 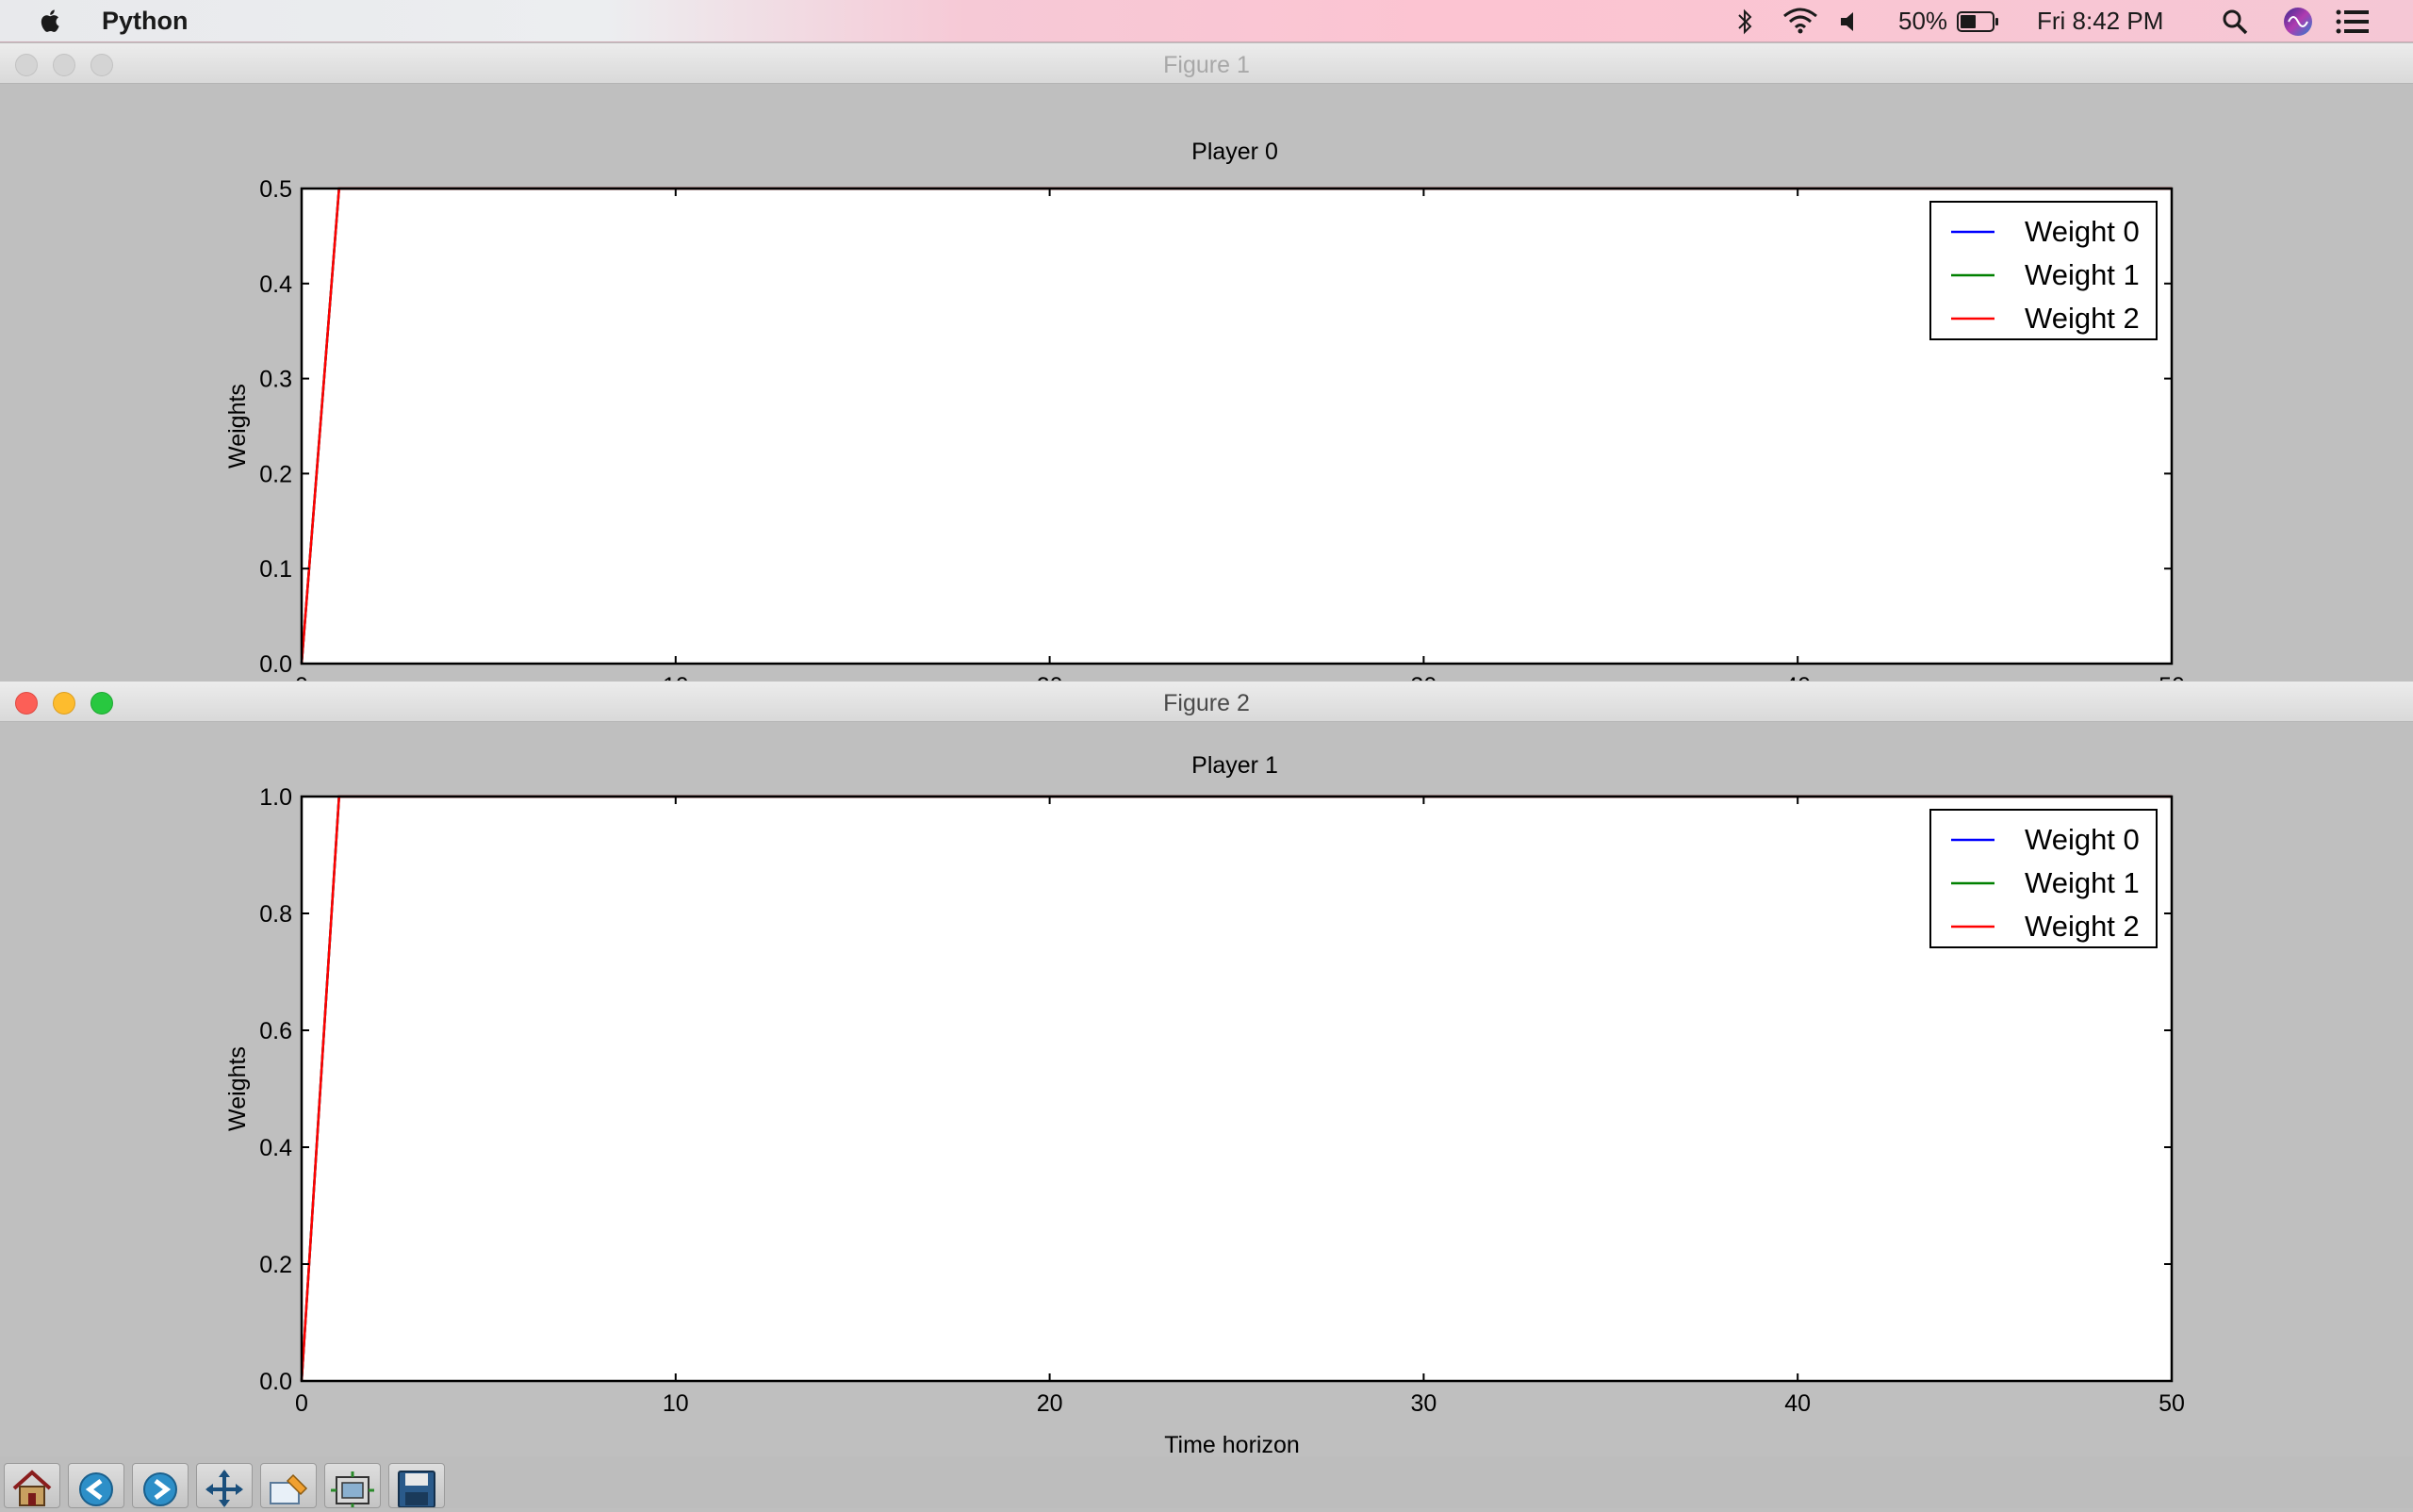 What do you see at coordinates (1800, 21) in the screenshot?
I see `wifi-icon` at bounding box center [1800, 21].